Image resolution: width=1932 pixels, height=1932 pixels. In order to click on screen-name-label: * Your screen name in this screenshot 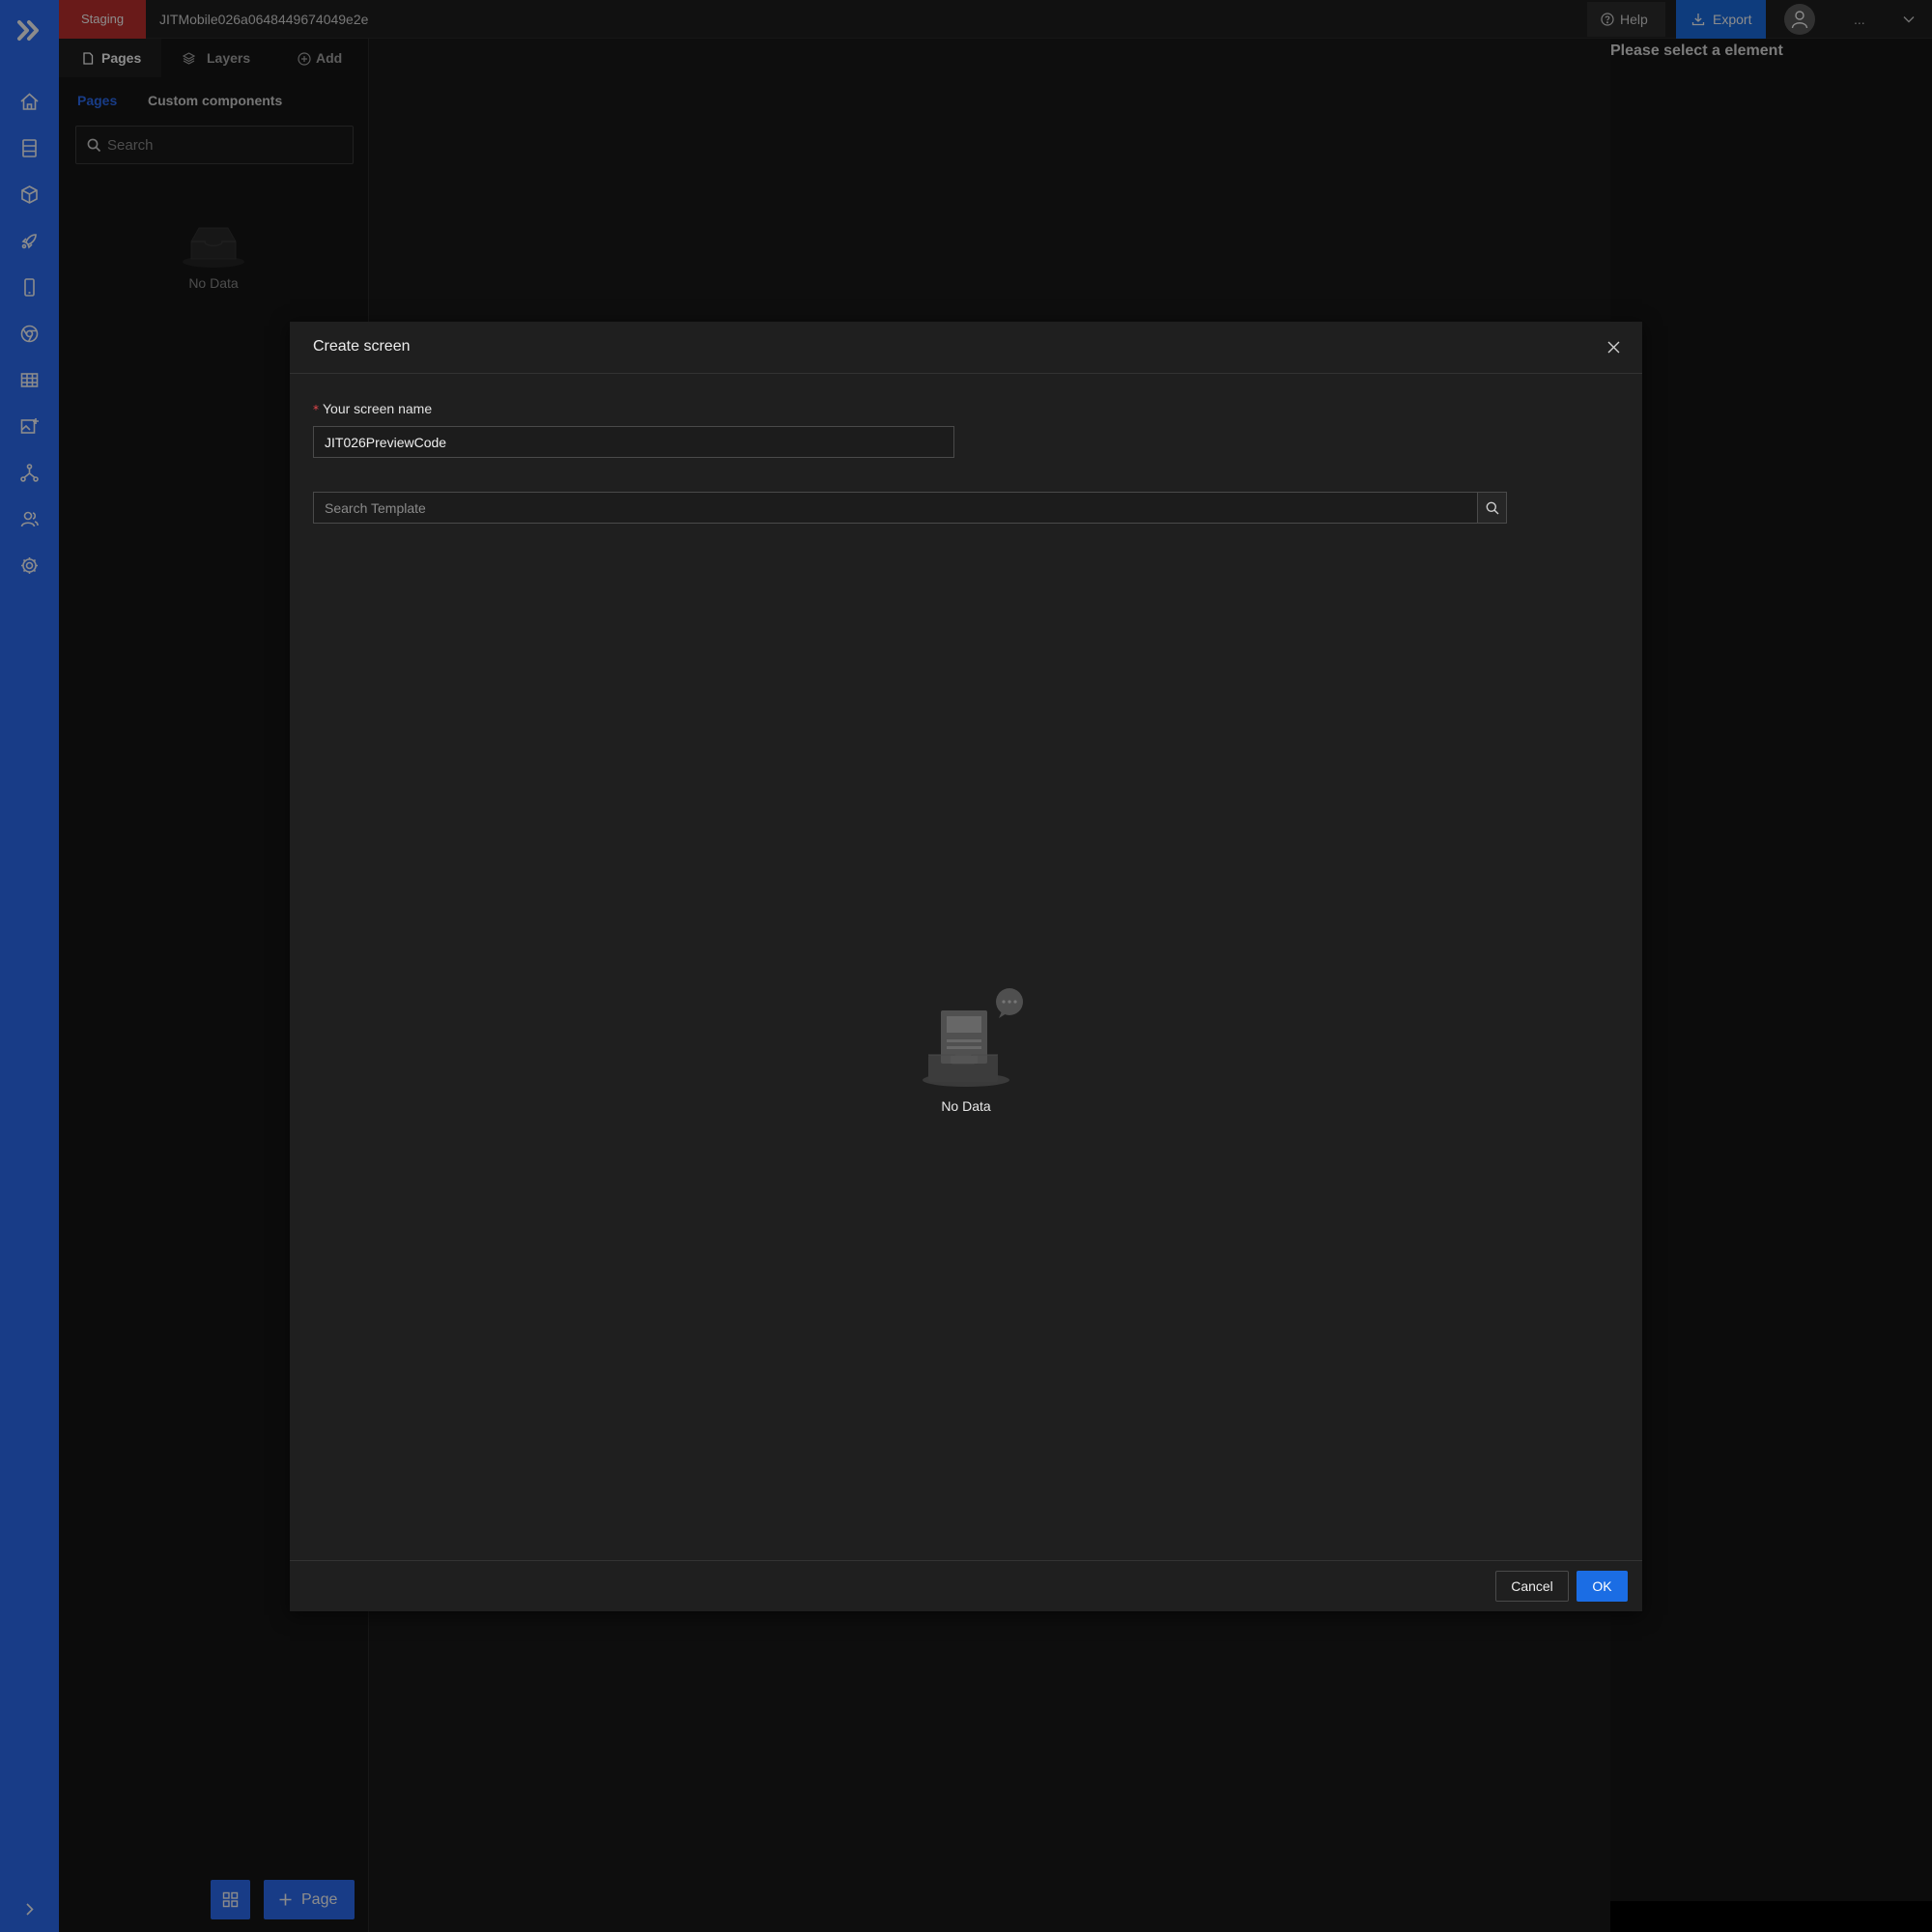, I will do `click(372, 408)`.